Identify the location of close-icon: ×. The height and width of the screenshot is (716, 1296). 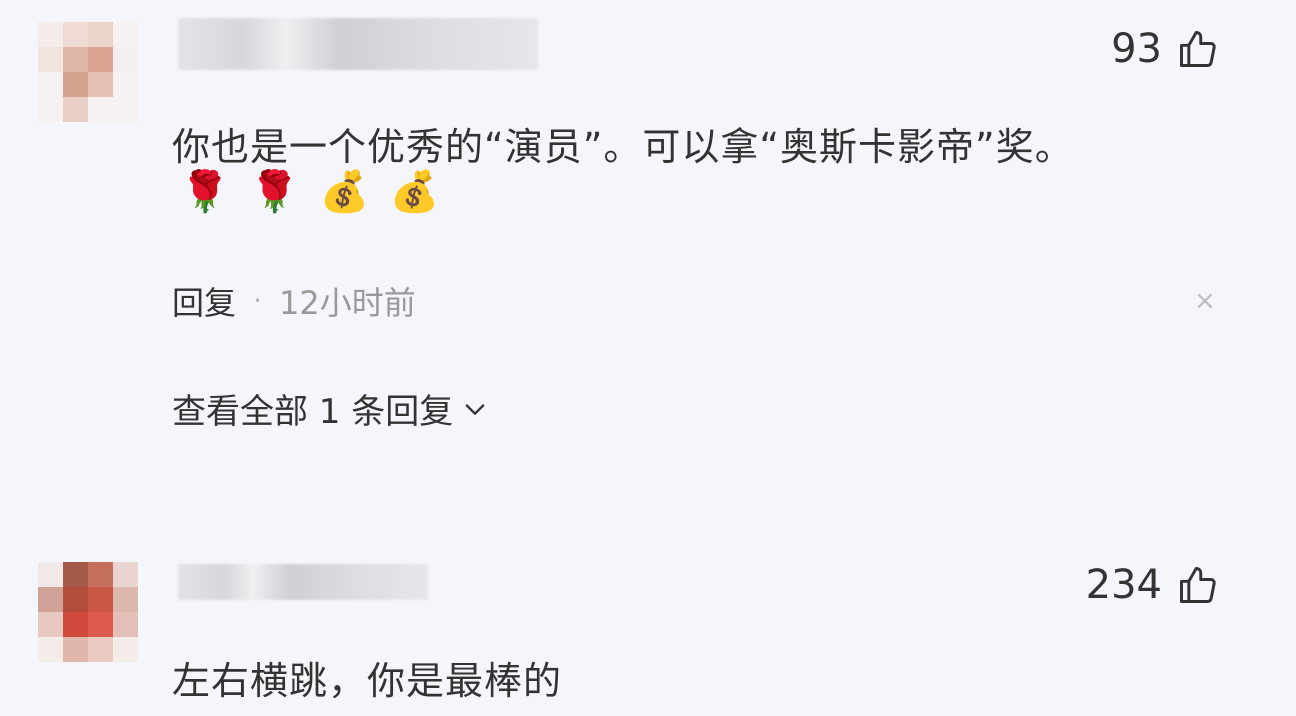
(1205, 301).